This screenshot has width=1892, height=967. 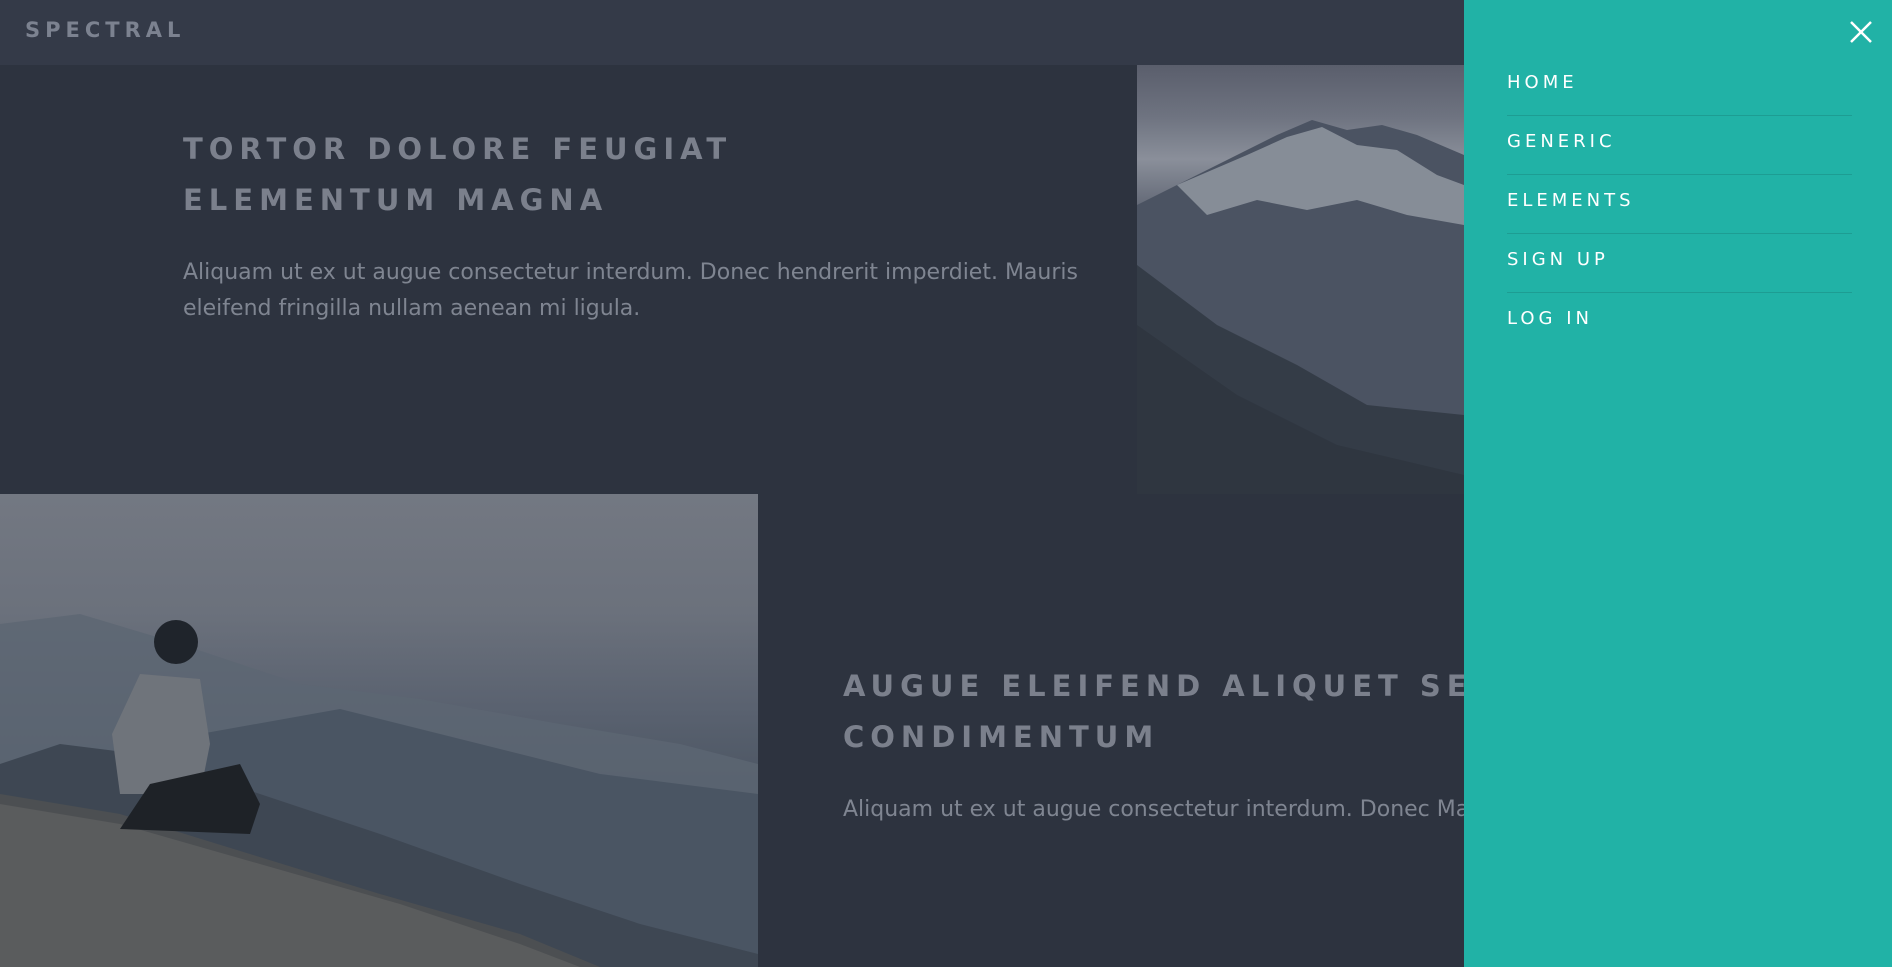 I want to click on mountain-image, so click(x=1300, y=279).